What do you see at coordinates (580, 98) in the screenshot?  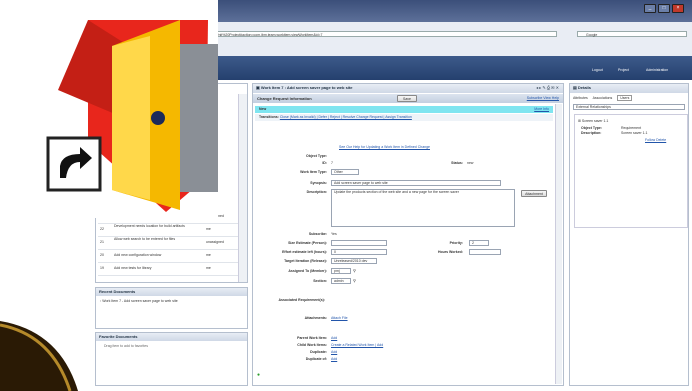 I see `tab-attributes: Attributes` at bounding box center [580, 98].